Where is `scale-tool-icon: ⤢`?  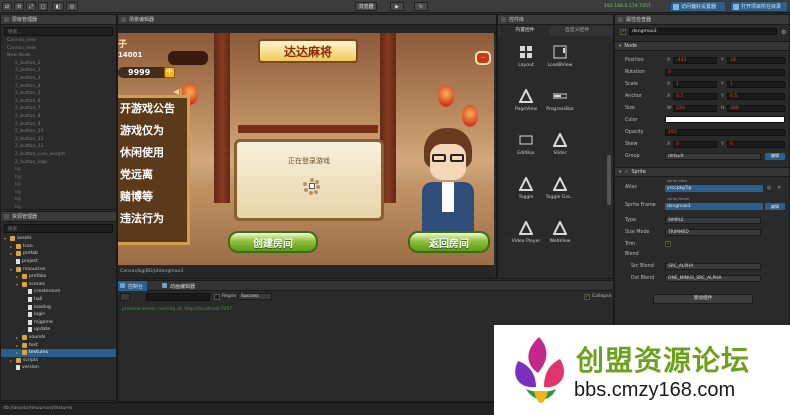
scale-tool-icon: ⤢ is located at coordinates (31, 6).